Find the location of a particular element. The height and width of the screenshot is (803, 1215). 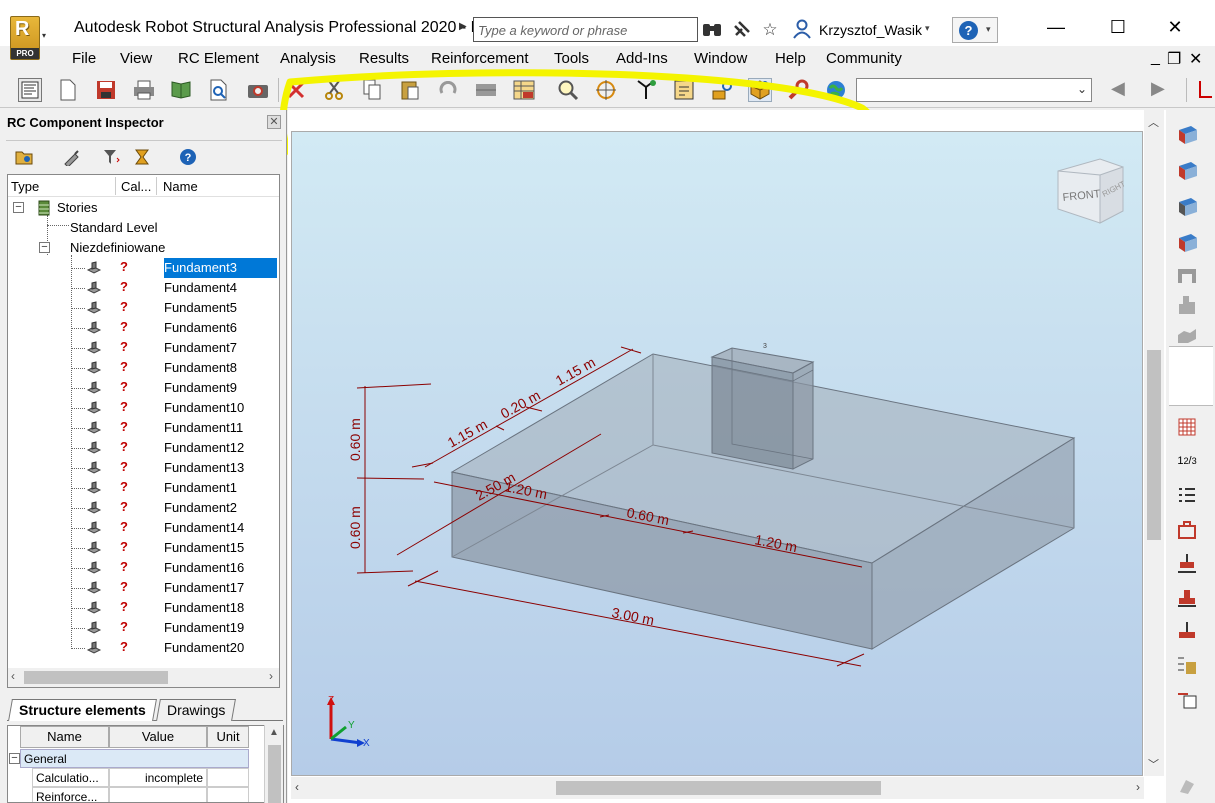

tree-item: ? Fundament13 is located at coordinates (143, 468).